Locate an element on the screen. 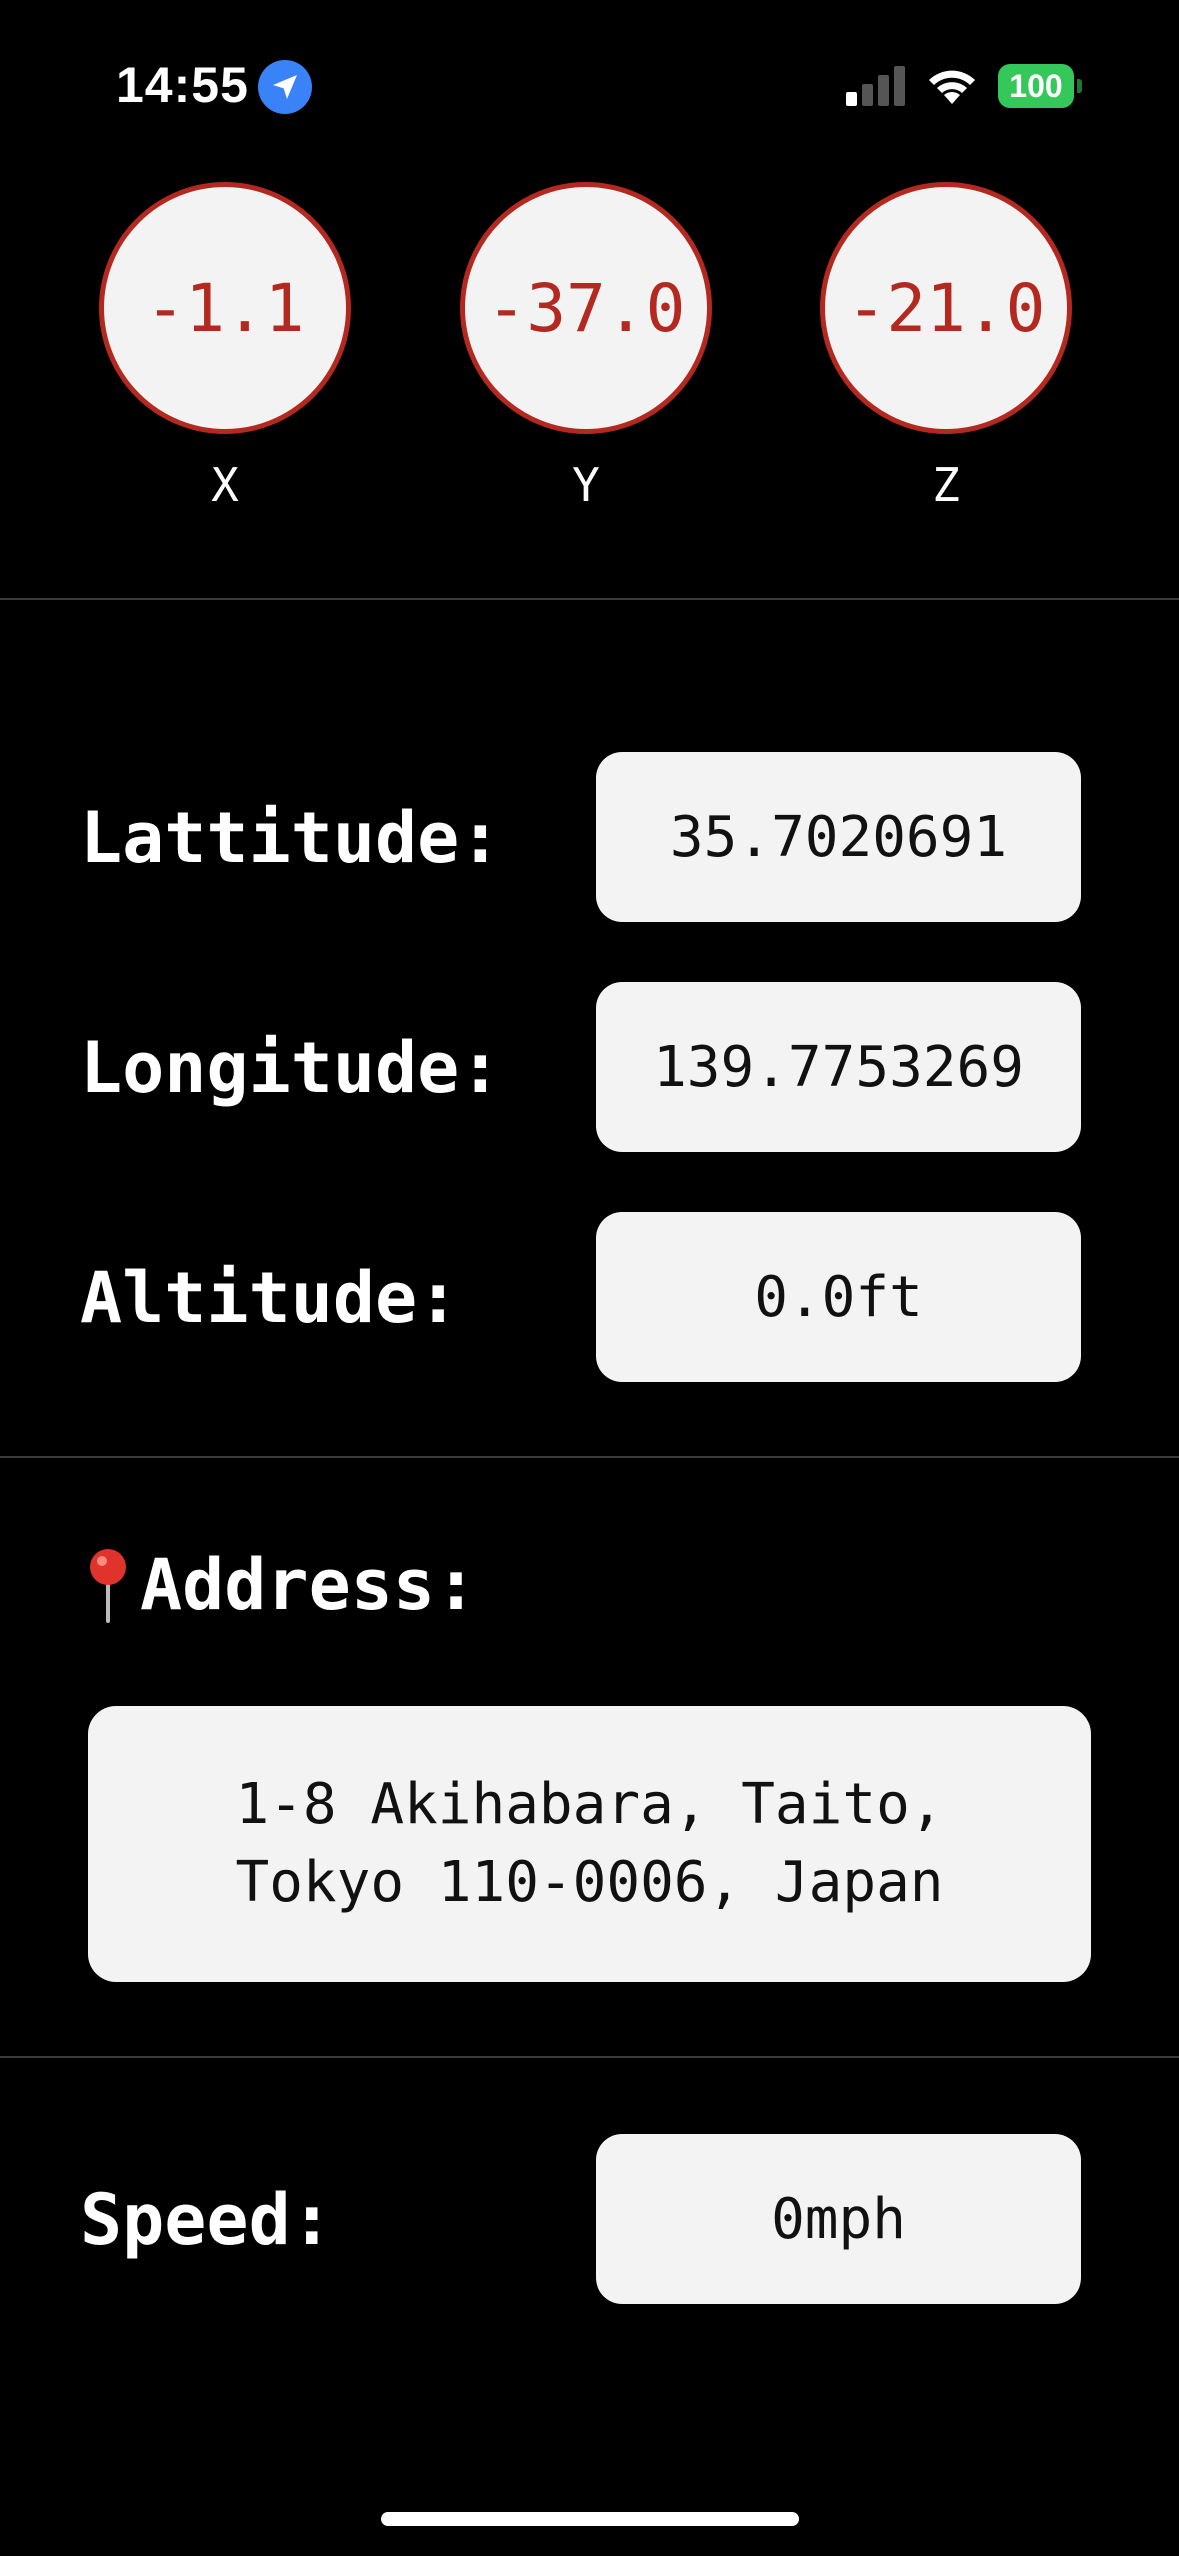 The image size is (1179, 2556). status-time: 14:55 is located at coordinates (182, 85).